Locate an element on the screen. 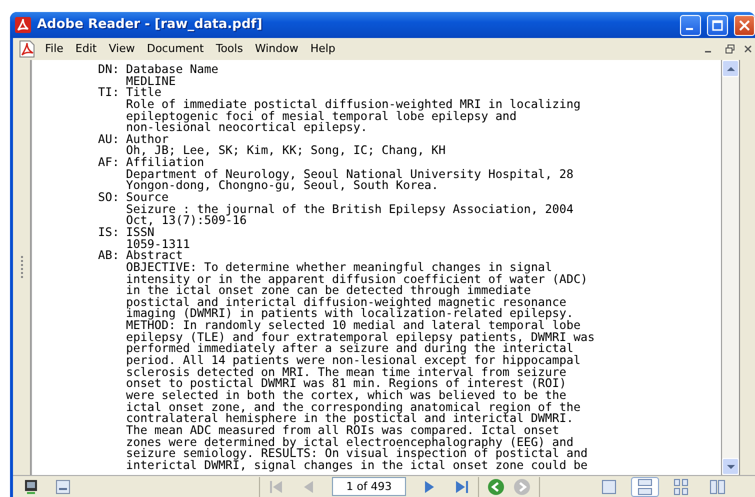 Image resolution: width=755 pixels, height=497 pixels. text-line: MEDLINE is located at coordinates (151, 82).